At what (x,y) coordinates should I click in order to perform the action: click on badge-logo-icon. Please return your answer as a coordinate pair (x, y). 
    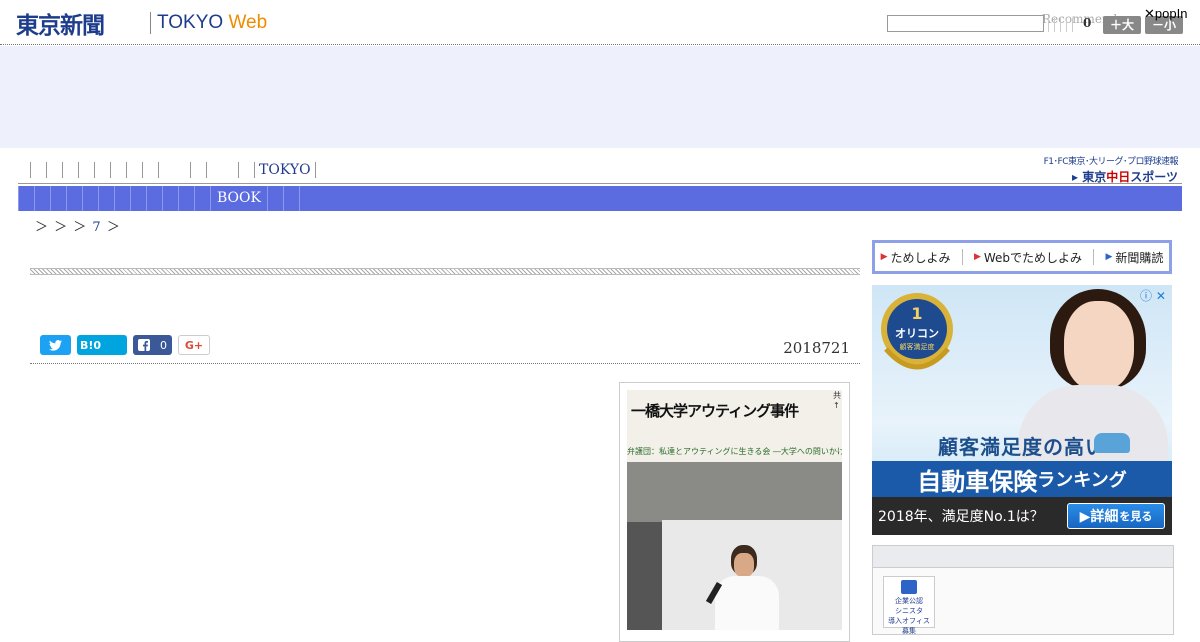
    Looking at the image, I should click on (909, 587).